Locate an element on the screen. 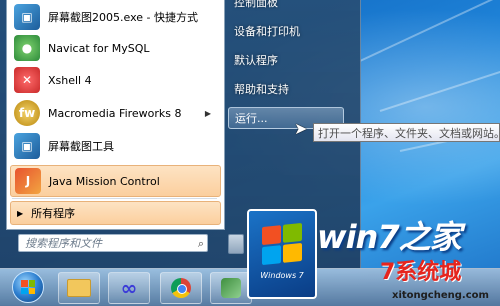 The image size is (500, 306). watermark-logo: Windows 7 is located at coordinates (282, 254).